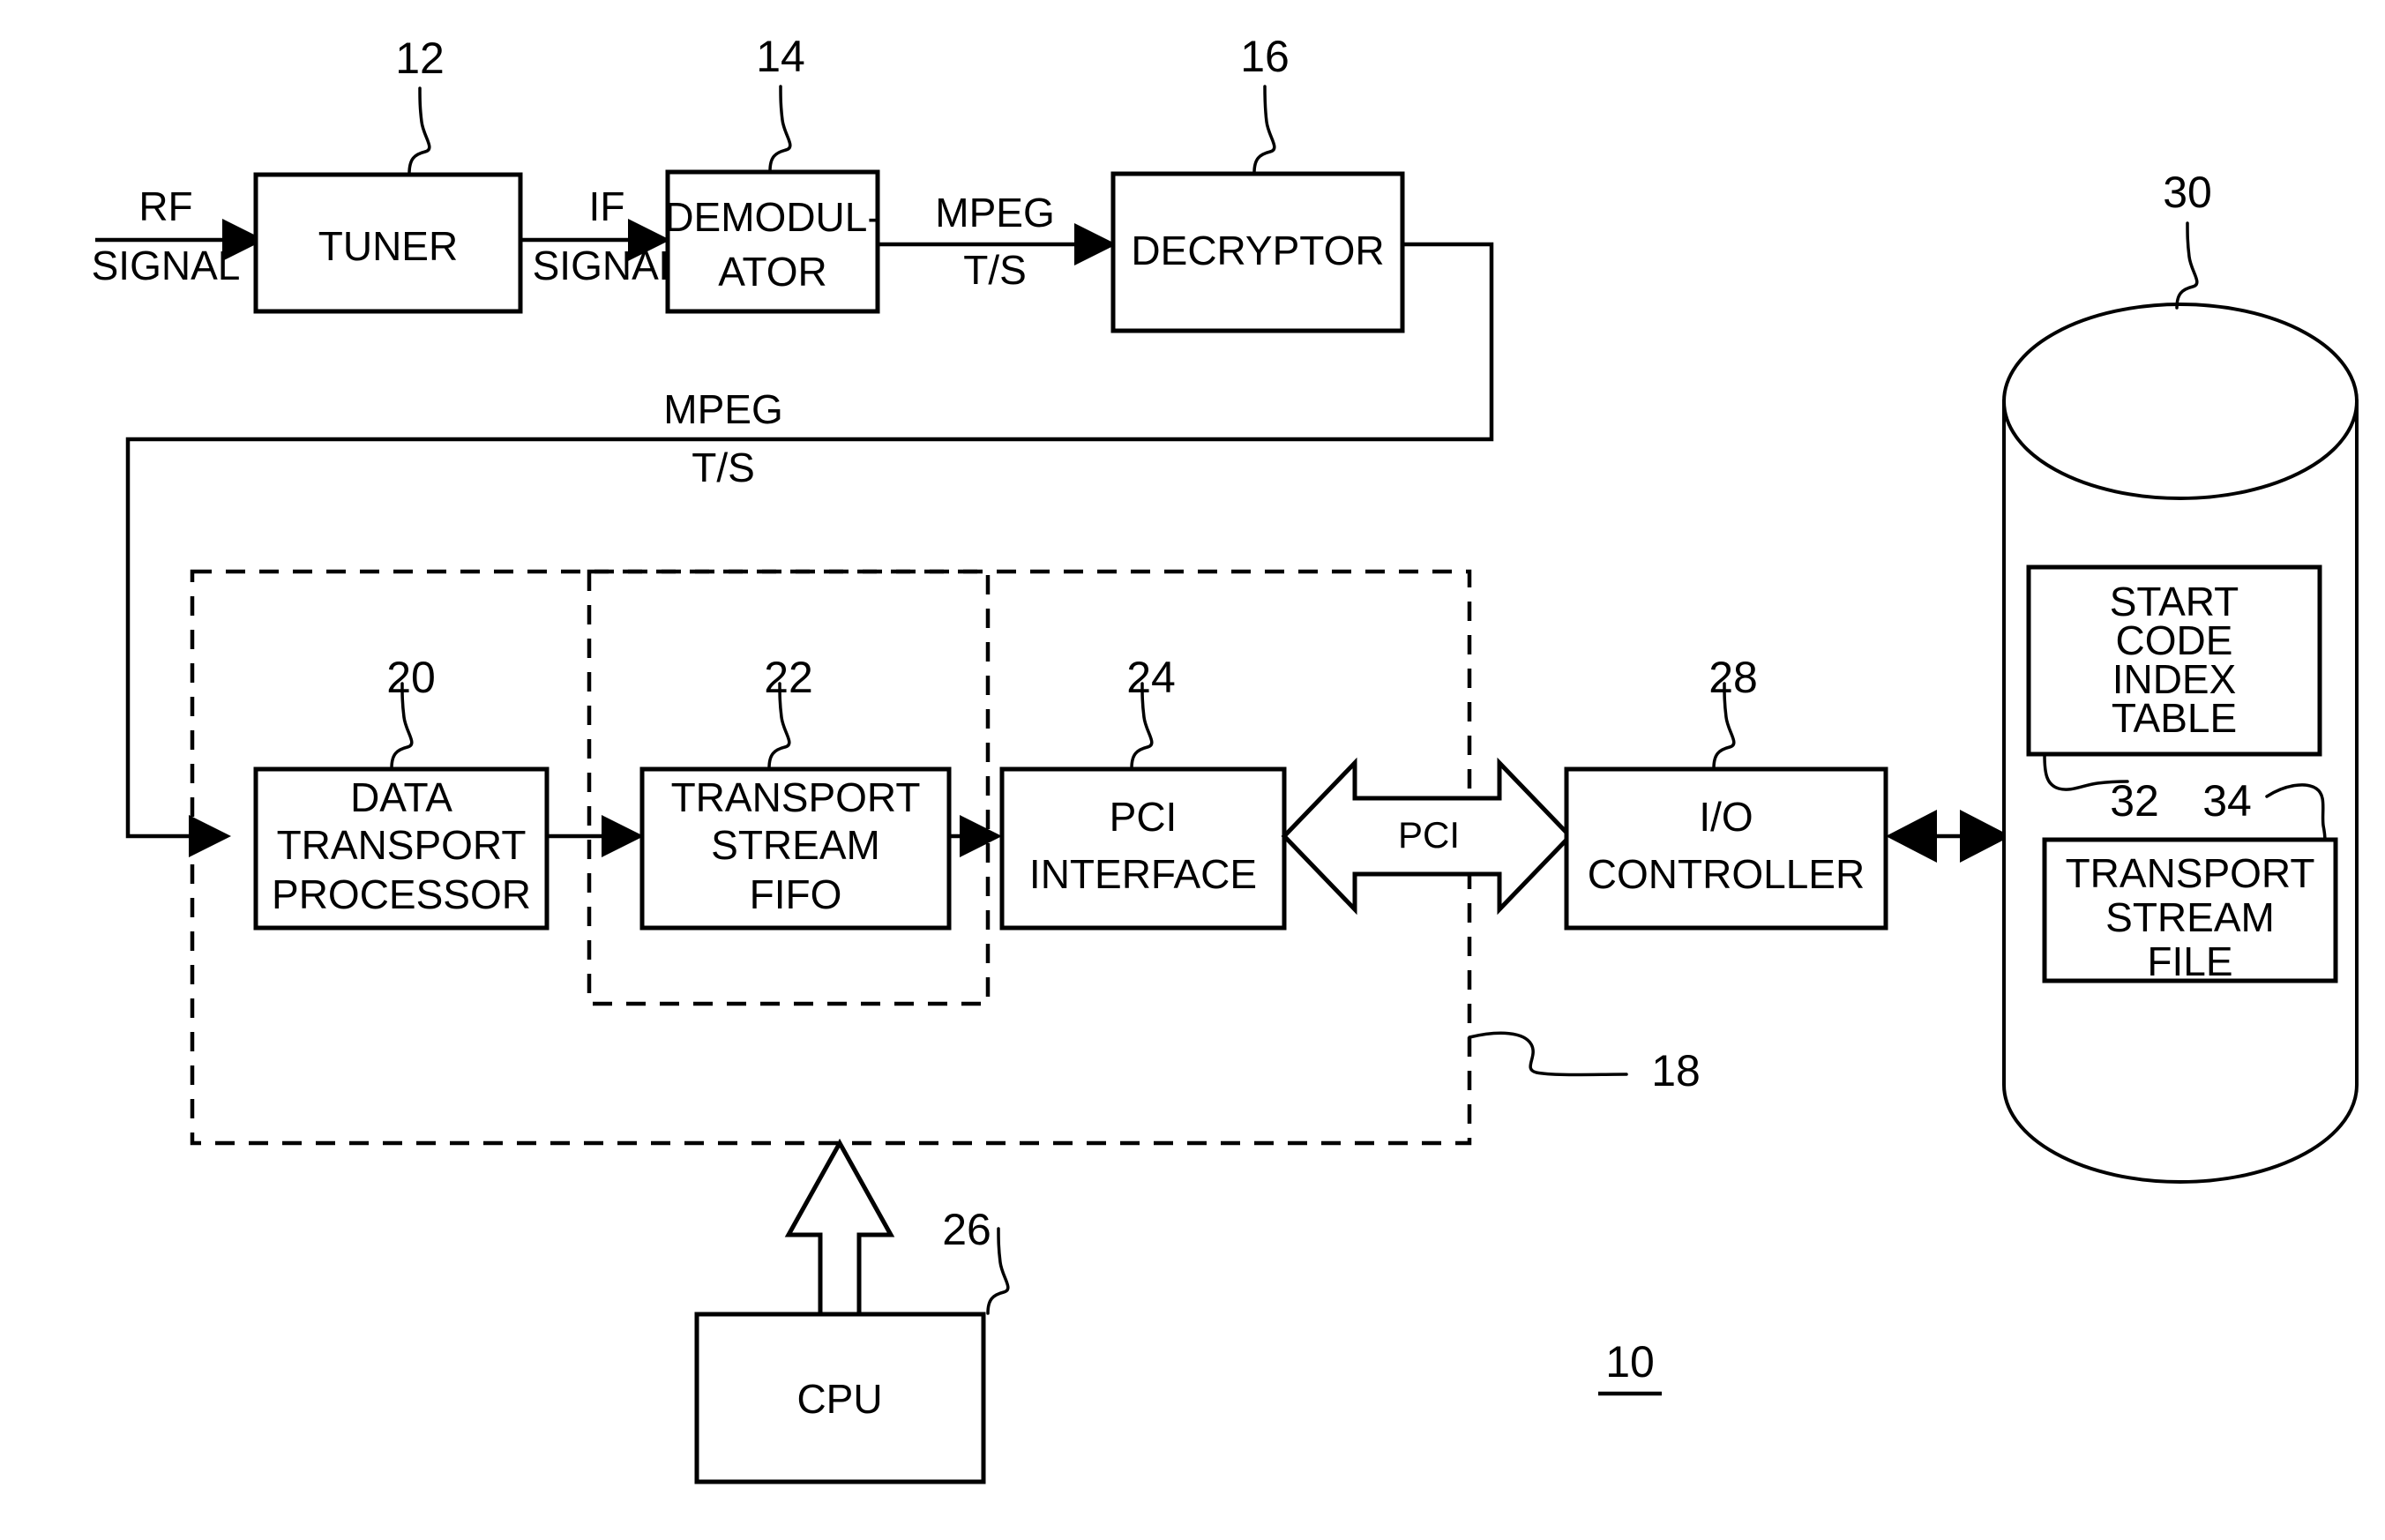 The width and height of the screenshot is (2385, 1540). Describe the element at coordinates (607, 206) in the screenshot. I see `if-signal-line1: IF` at that location.